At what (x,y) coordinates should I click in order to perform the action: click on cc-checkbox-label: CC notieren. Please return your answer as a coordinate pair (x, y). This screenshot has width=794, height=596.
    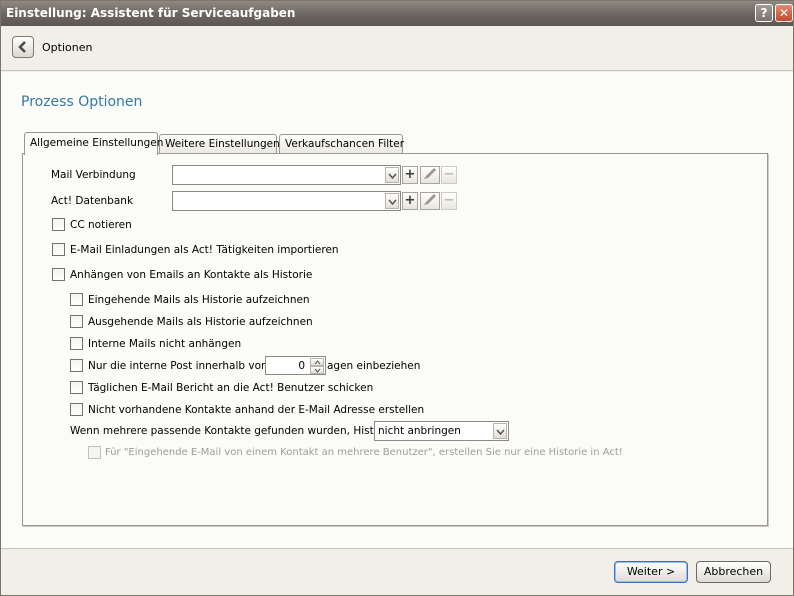
    Looking at the image, I should click on (101, 225).